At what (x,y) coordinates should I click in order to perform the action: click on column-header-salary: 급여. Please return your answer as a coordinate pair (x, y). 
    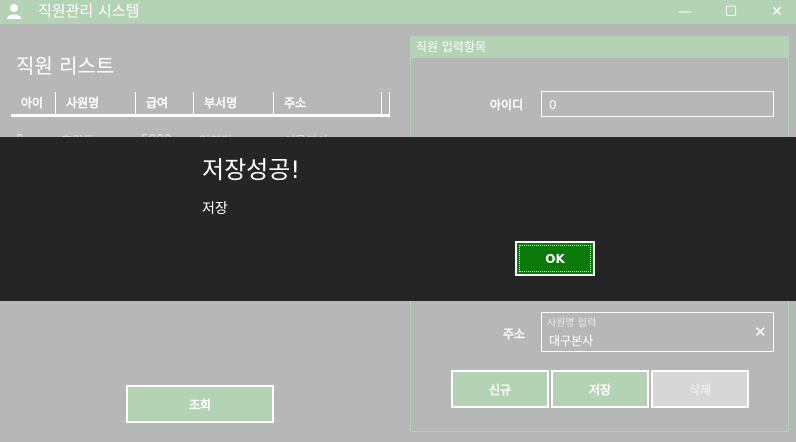
    Looking at the image, I should click on (165, 103).